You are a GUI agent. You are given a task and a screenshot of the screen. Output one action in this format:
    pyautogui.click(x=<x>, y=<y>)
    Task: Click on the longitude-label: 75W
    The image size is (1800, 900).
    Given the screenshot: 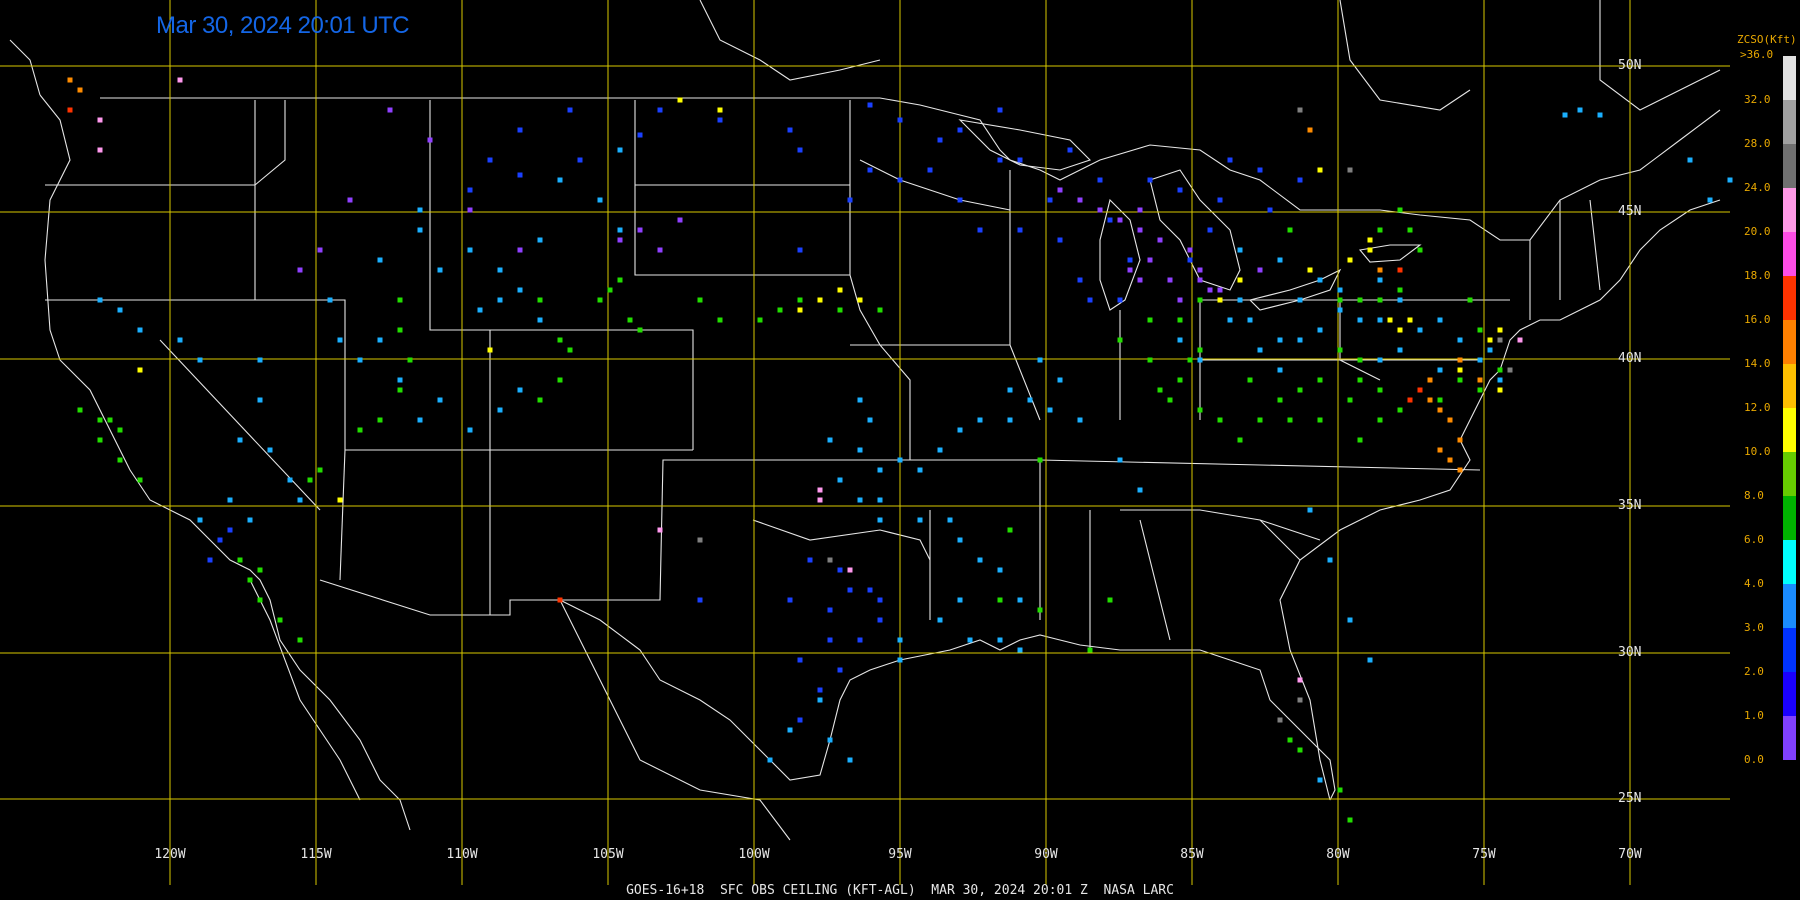 What is the action you would take?
    pyautogui.click(x=1484, y=854)
    